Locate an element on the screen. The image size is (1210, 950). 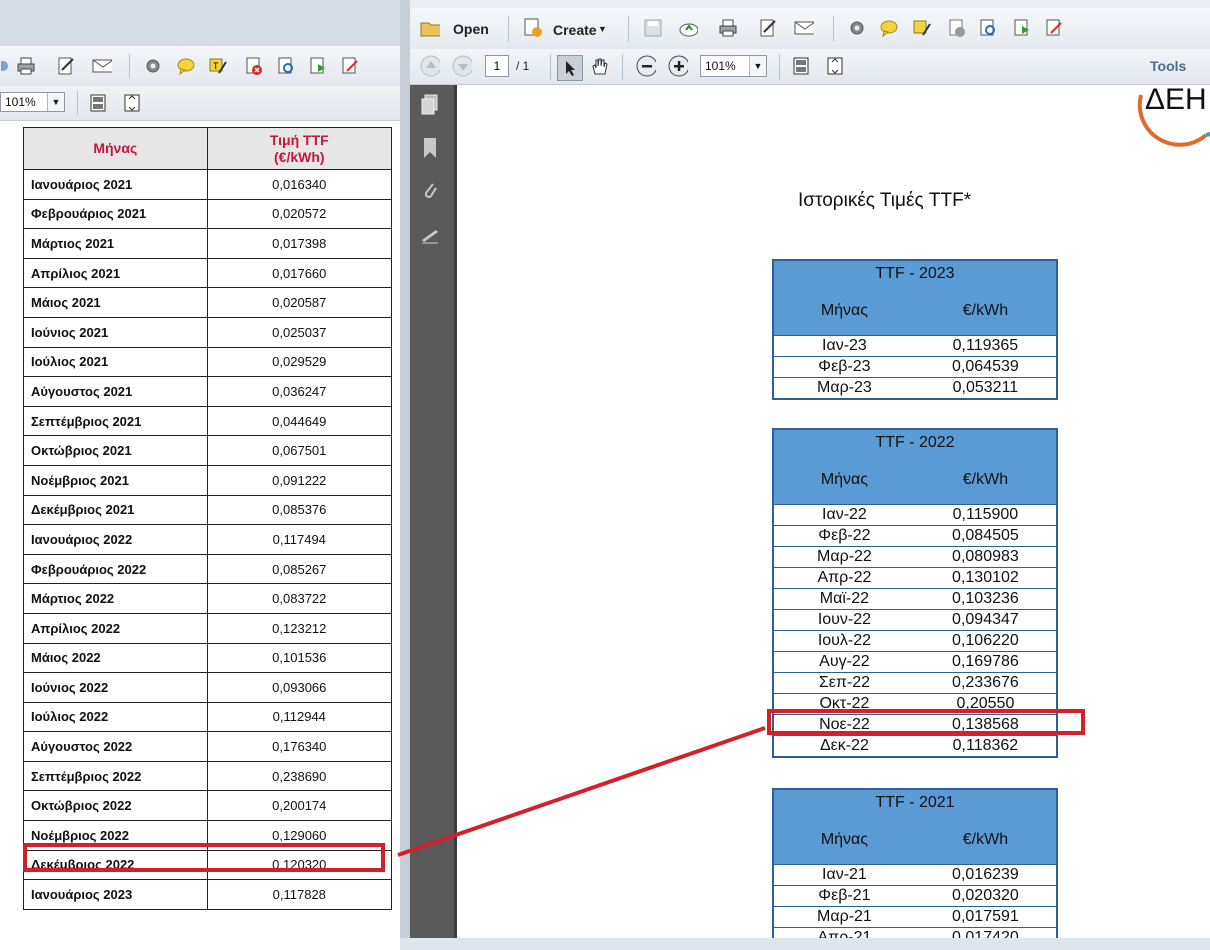
connector-line is located at coordinates (581, 791).